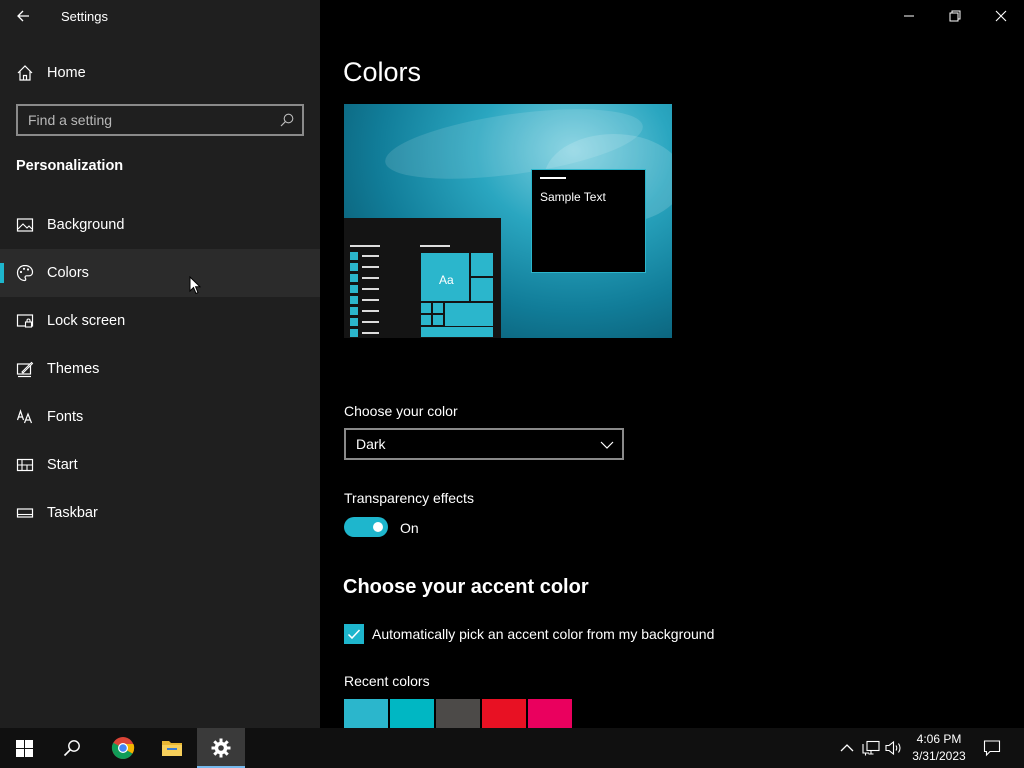 The image size is (1024, 768). What do you see at coordinates (86, 321) in the screenshot?
I see `sidebar-item-label: Lock screen` at bounding box center [86, 321].